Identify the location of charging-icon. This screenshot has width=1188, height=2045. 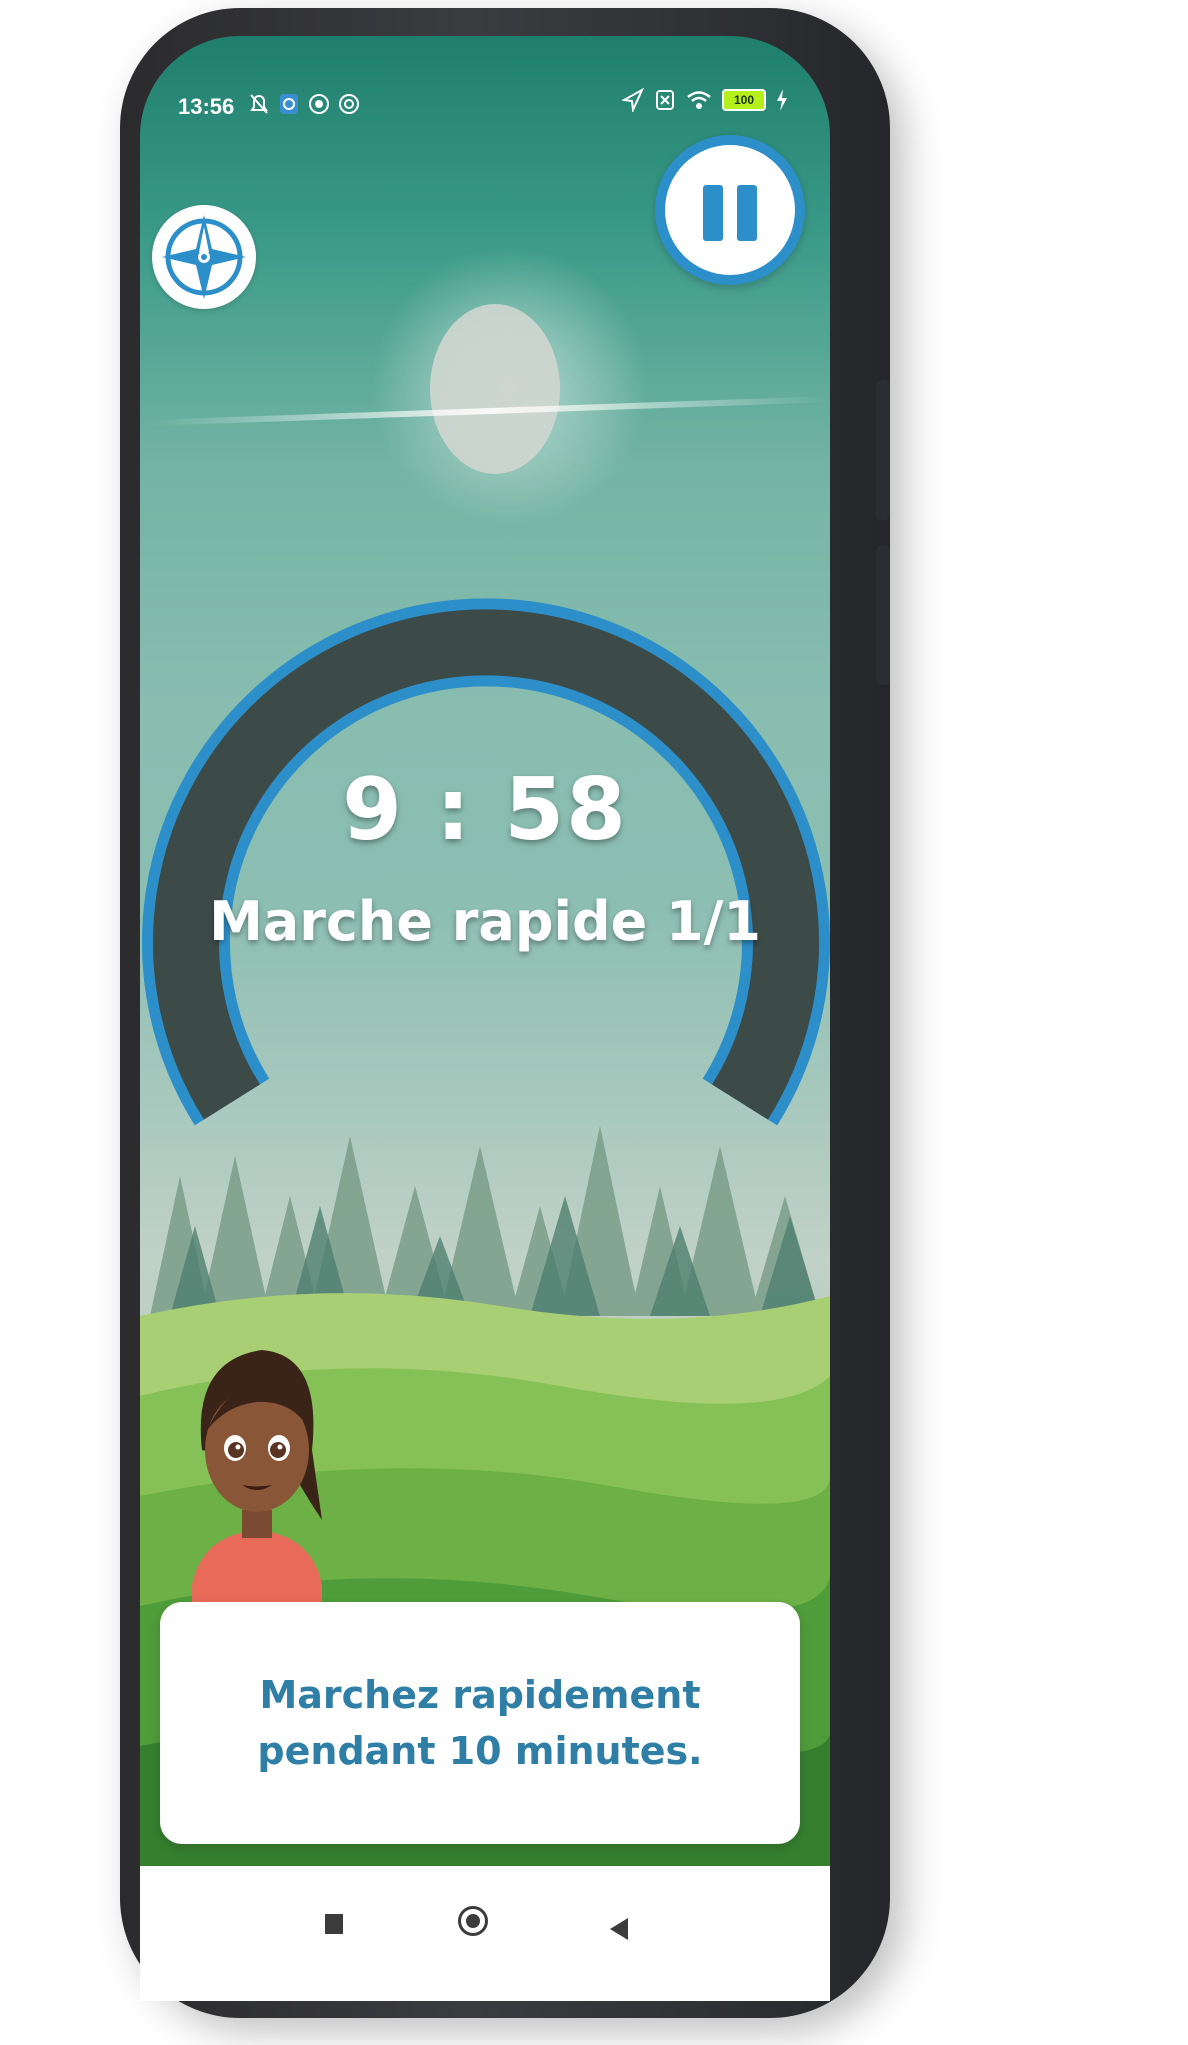
(782, 100).